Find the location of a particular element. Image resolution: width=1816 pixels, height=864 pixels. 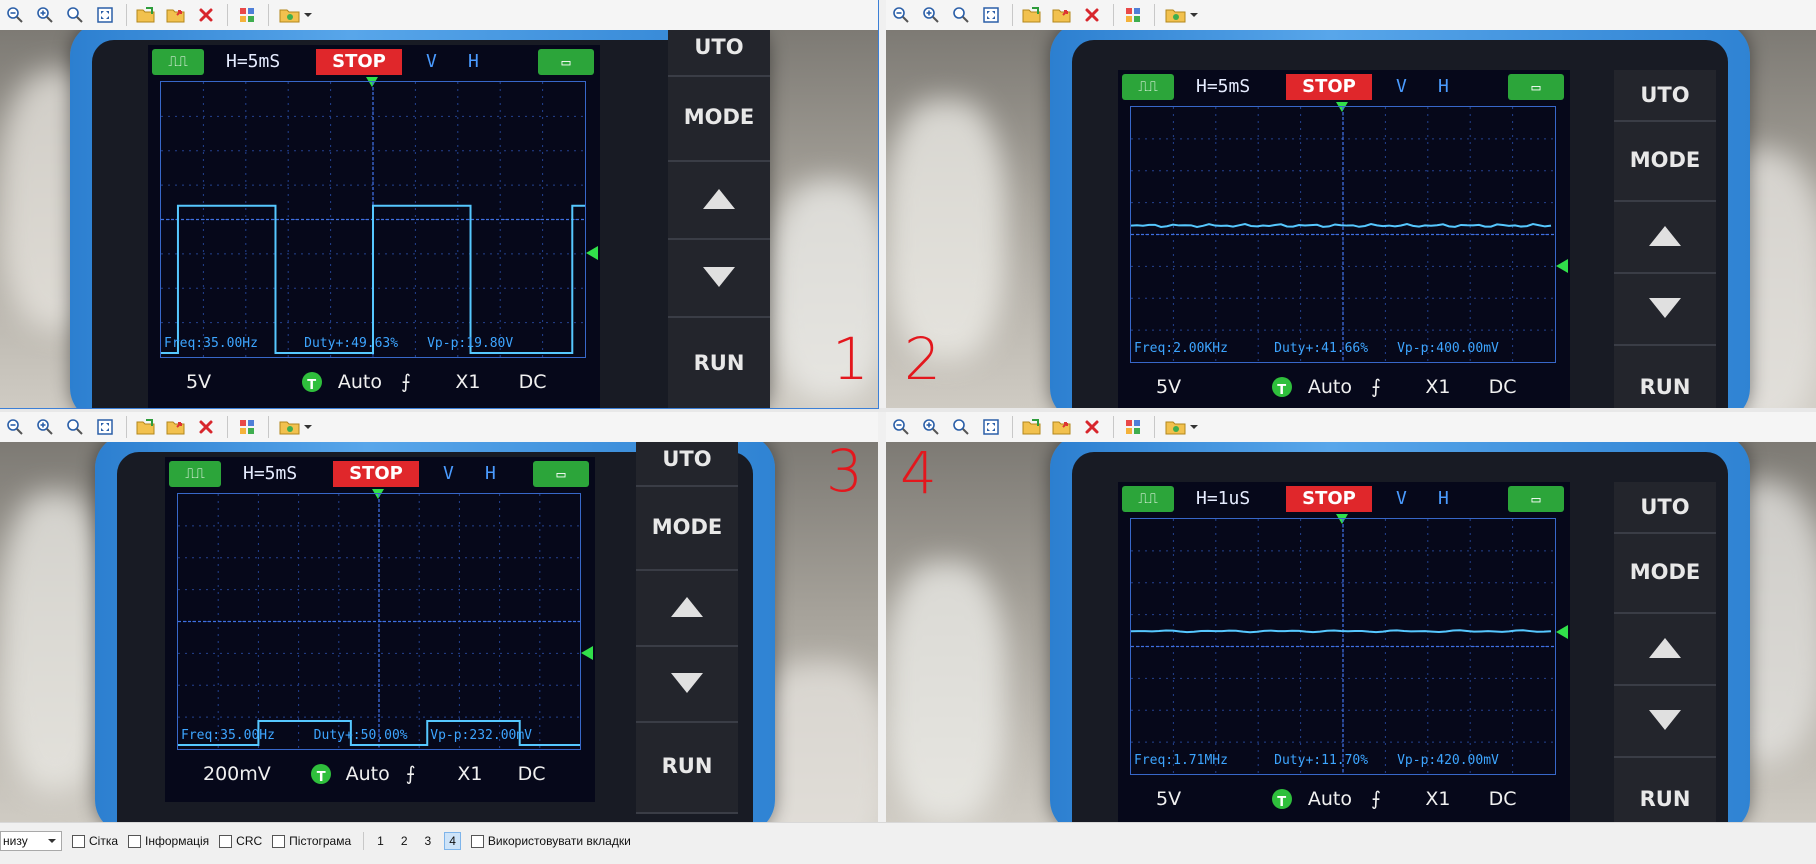

grid-lines is located at coordinates (379, 621).